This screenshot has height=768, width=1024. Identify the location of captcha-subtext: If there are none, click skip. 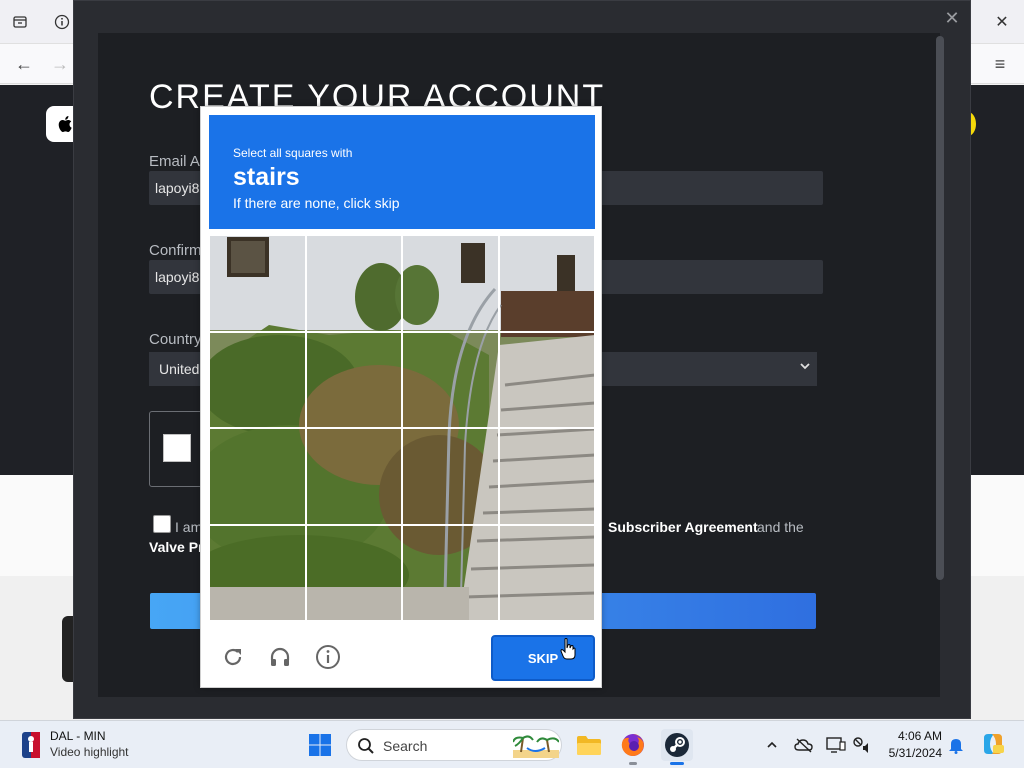
(316, 203).